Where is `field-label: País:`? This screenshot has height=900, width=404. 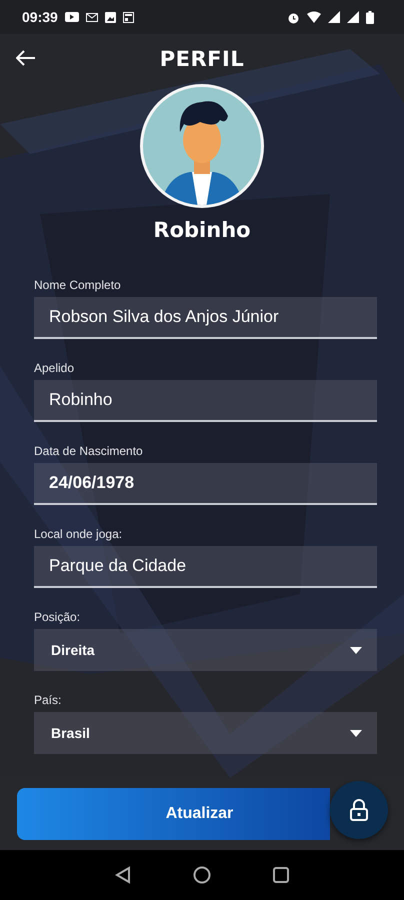 field-label: País: is located at coordinates (48, 700).